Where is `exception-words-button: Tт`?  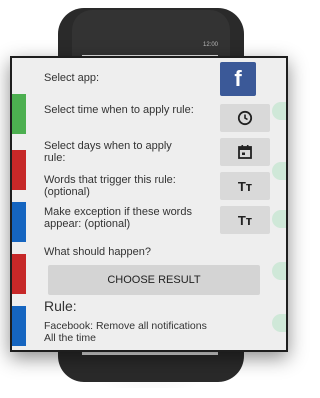 exception-words-button: Tт is located at coordinates (245, 220).